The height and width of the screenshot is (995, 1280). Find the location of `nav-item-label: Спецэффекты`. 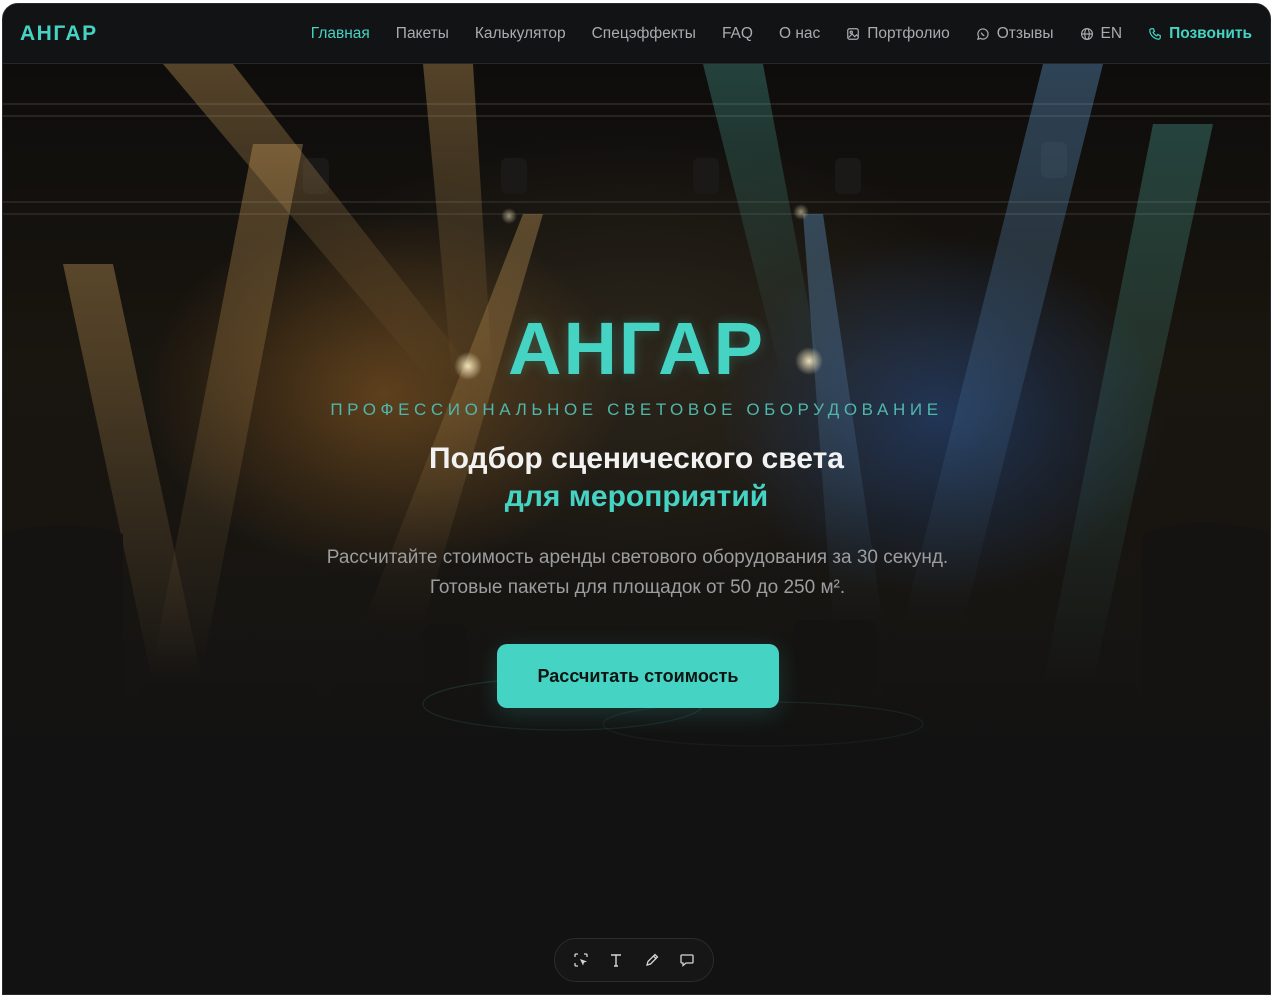

nav-item-label: Спецэффекты is located at coordinates (643, 33).